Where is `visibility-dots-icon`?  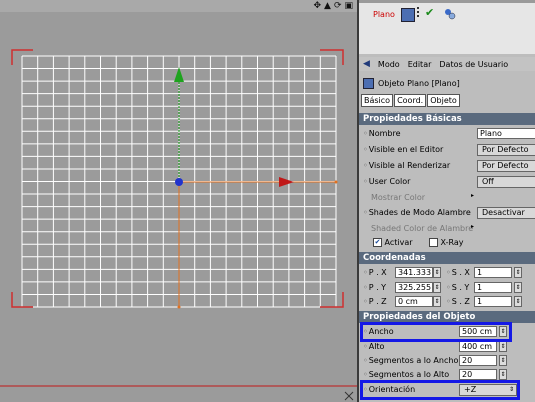
visibility-dots-icon is located at coordinates (420, 12).